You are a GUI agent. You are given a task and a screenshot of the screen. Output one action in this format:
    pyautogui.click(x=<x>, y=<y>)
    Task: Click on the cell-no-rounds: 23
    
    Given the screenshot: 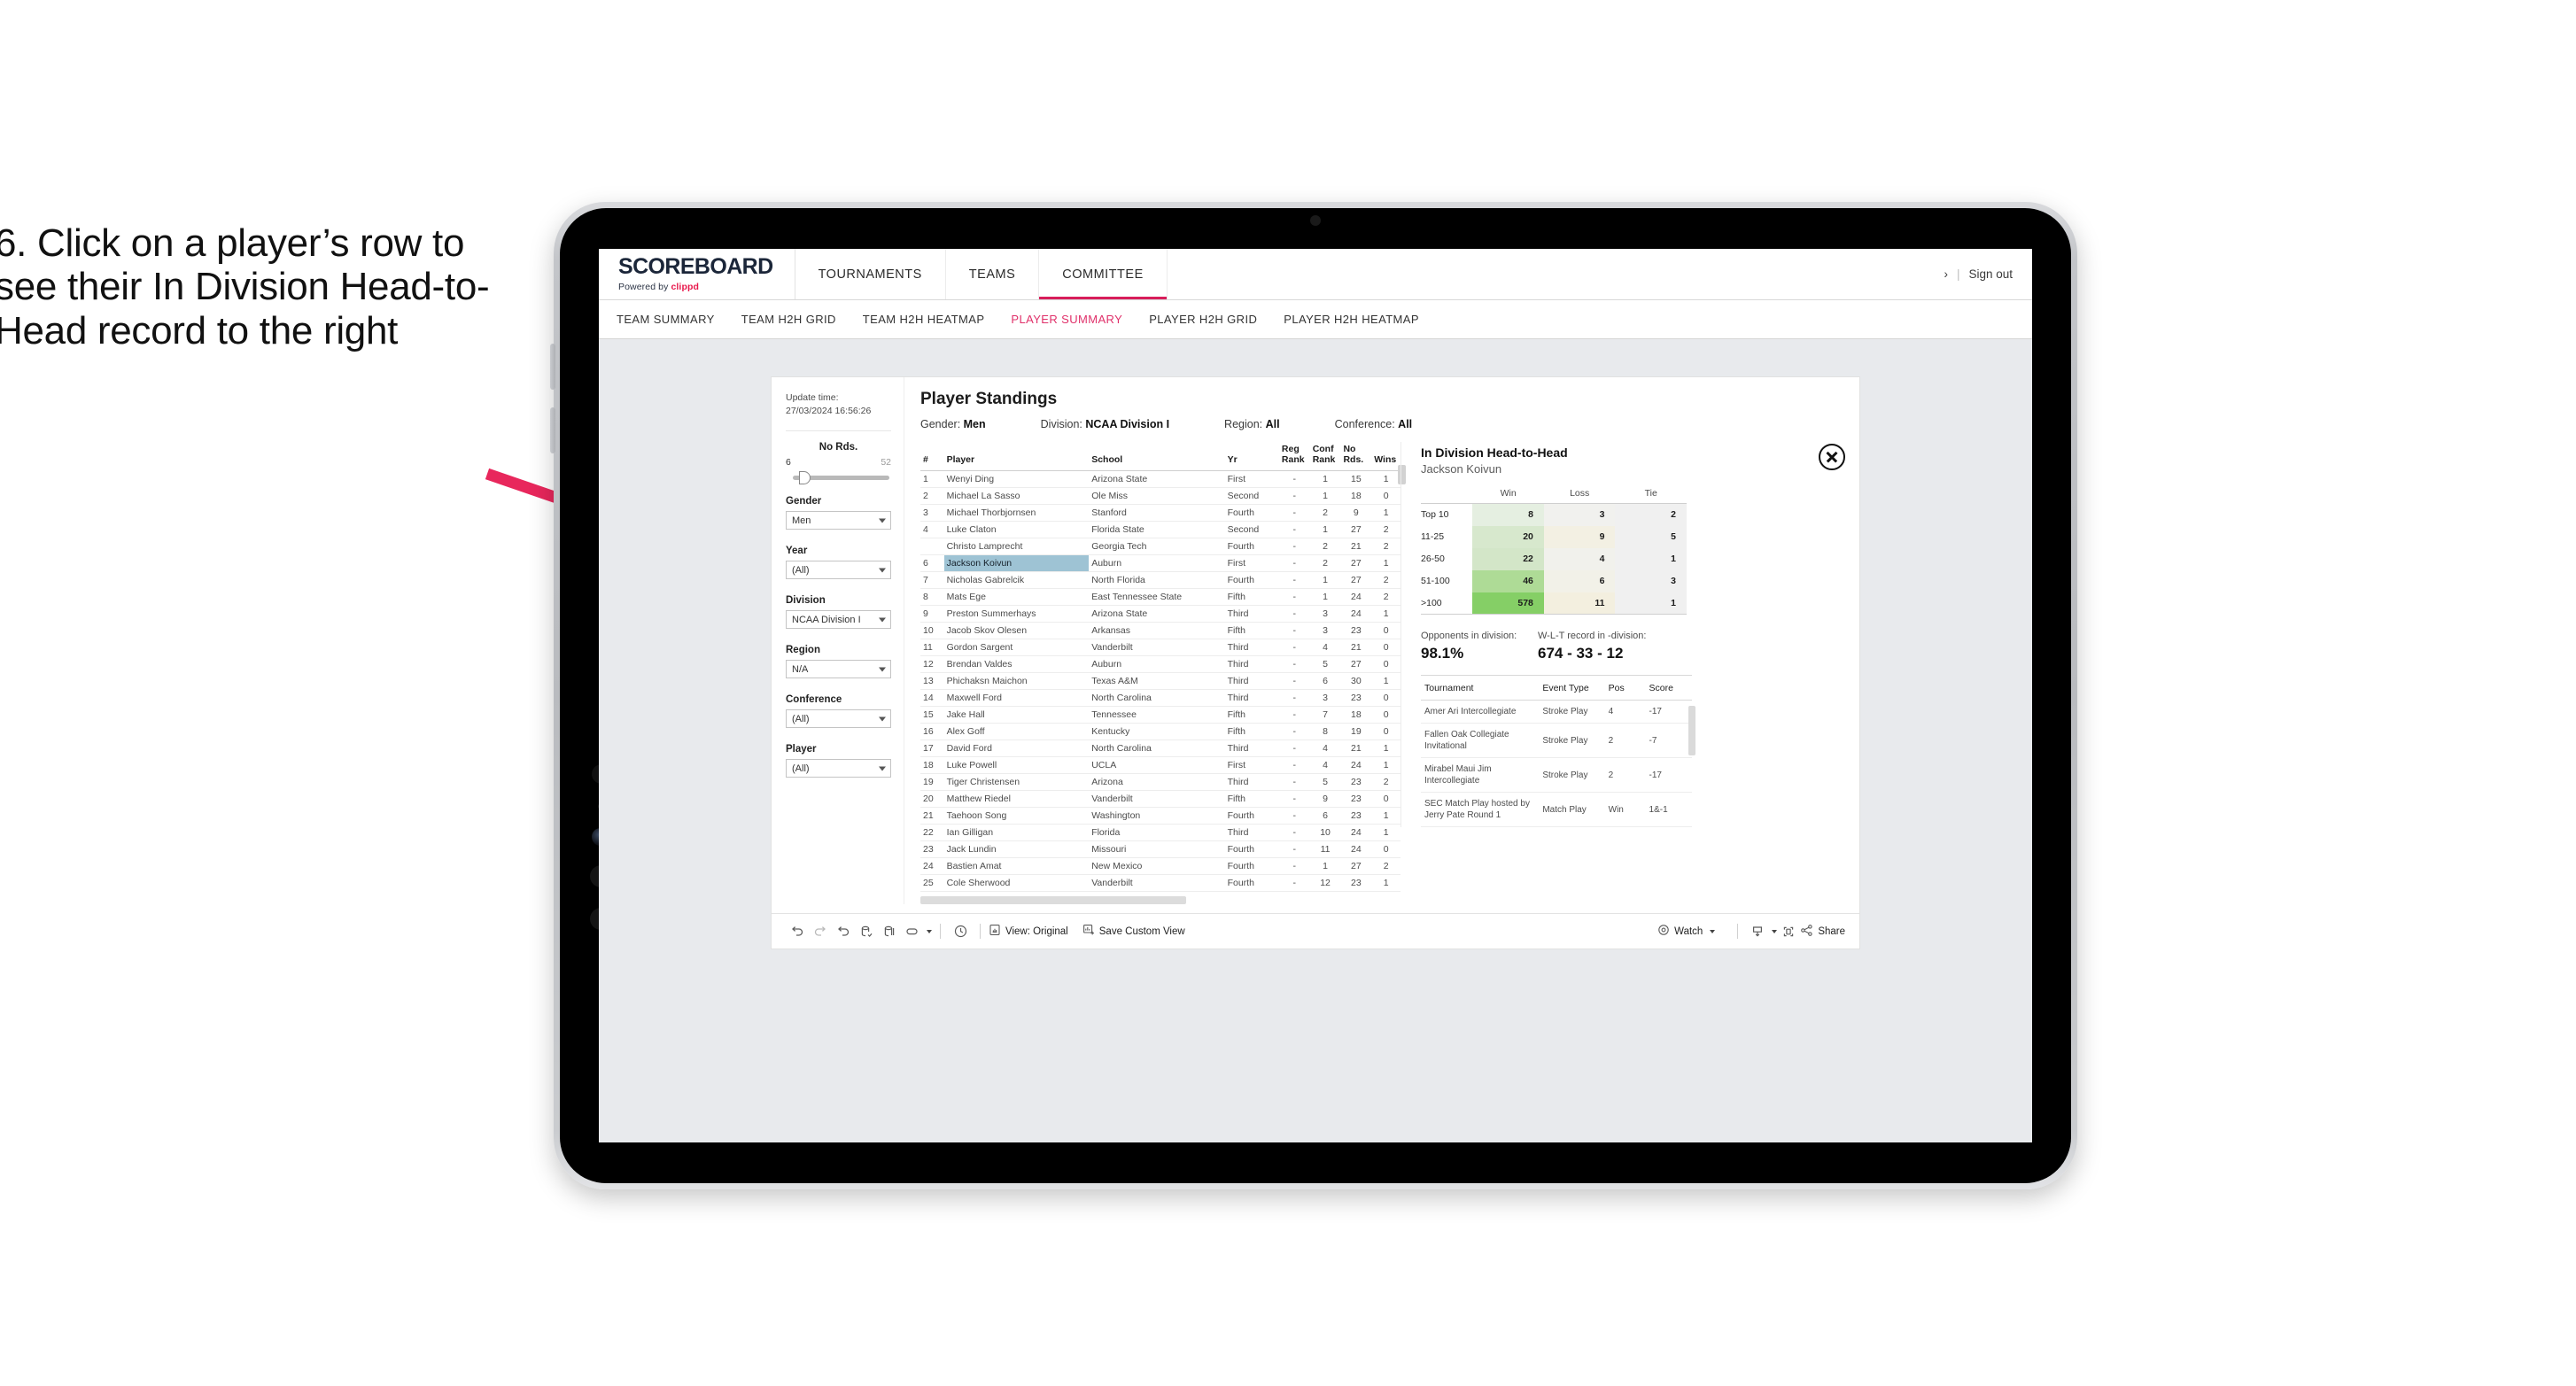 What is the action you would take?
    pyautogui.click(x=1356, y=816)
    